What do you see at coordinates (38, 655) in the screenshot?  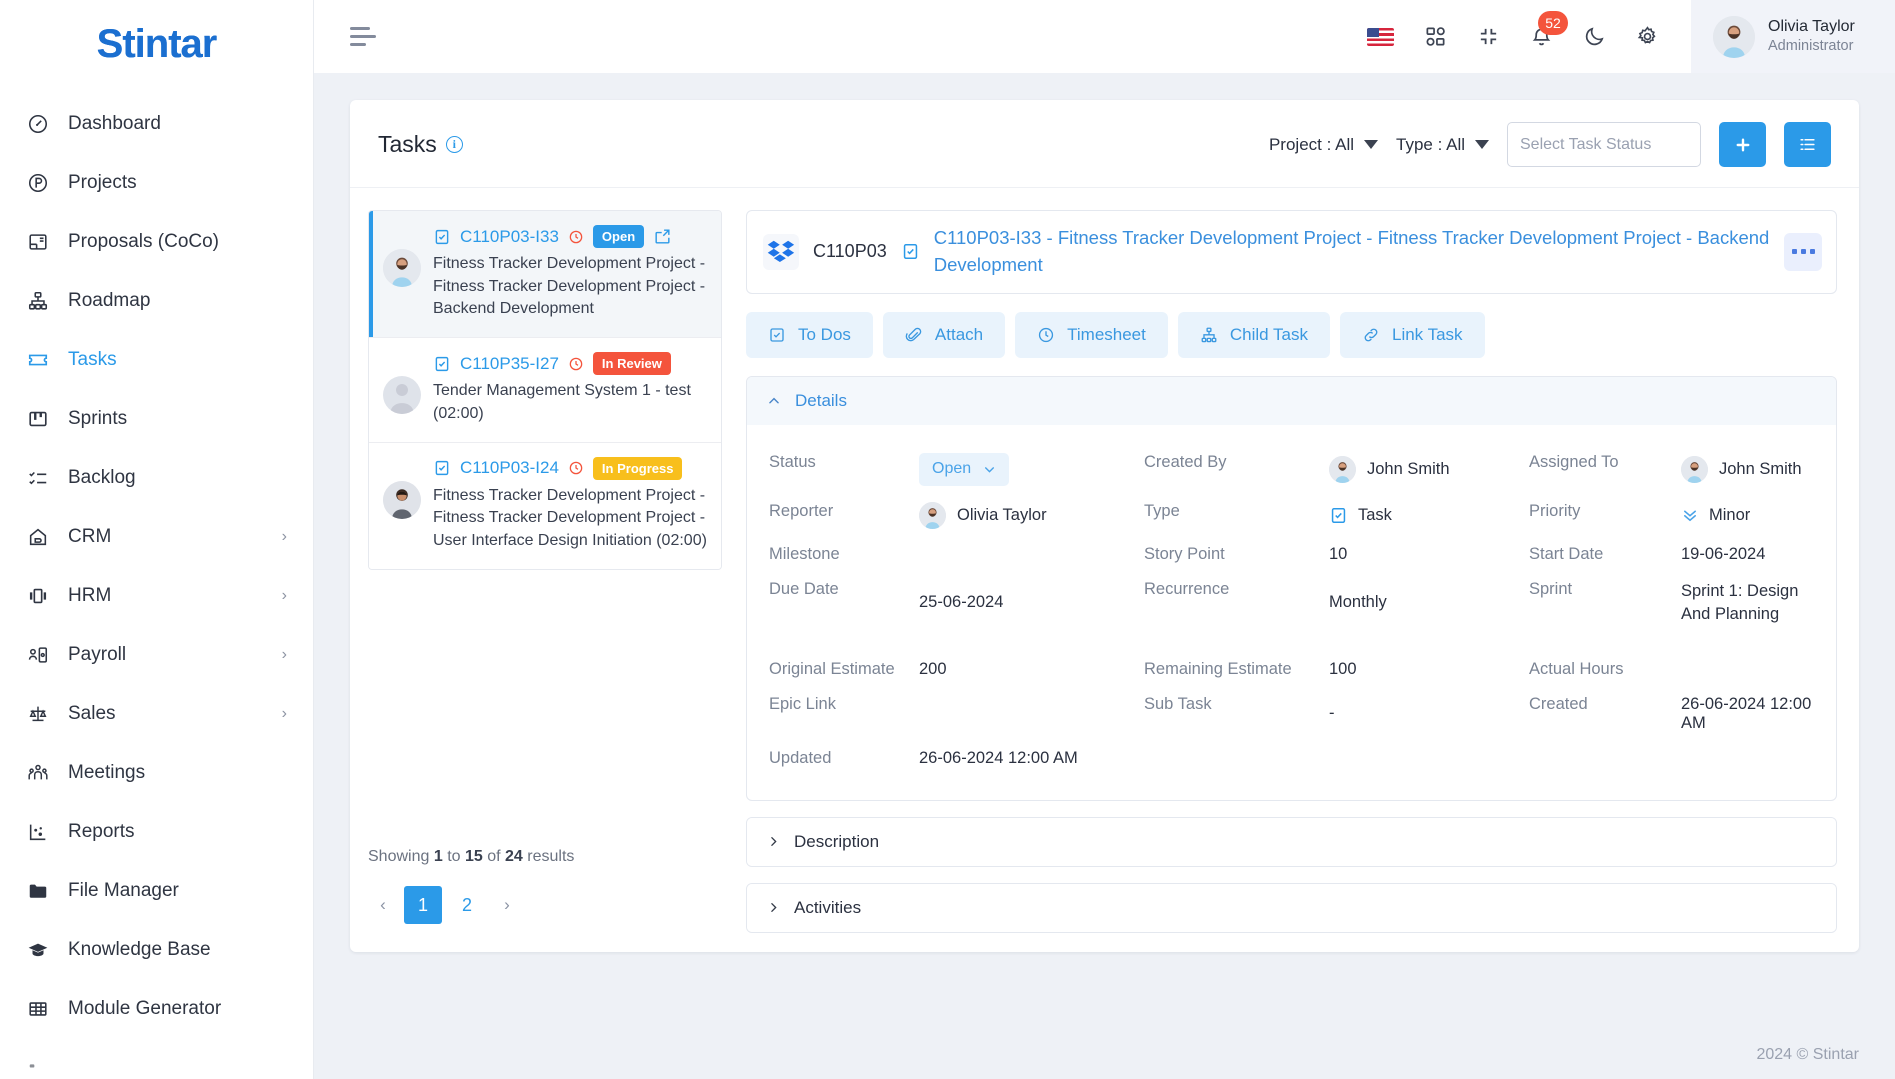 I see `payroll-icon` at bounding box center [38, 655].